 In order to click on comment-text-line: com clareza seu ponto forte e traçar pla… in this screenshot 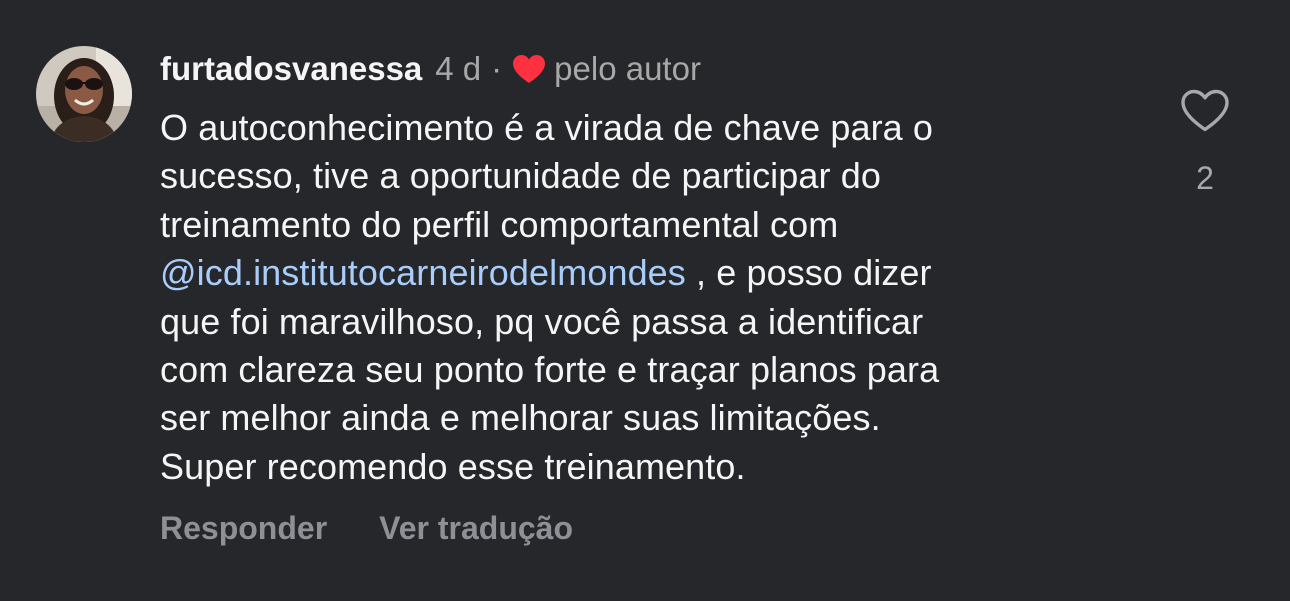, I will do `click(550, 370)`.